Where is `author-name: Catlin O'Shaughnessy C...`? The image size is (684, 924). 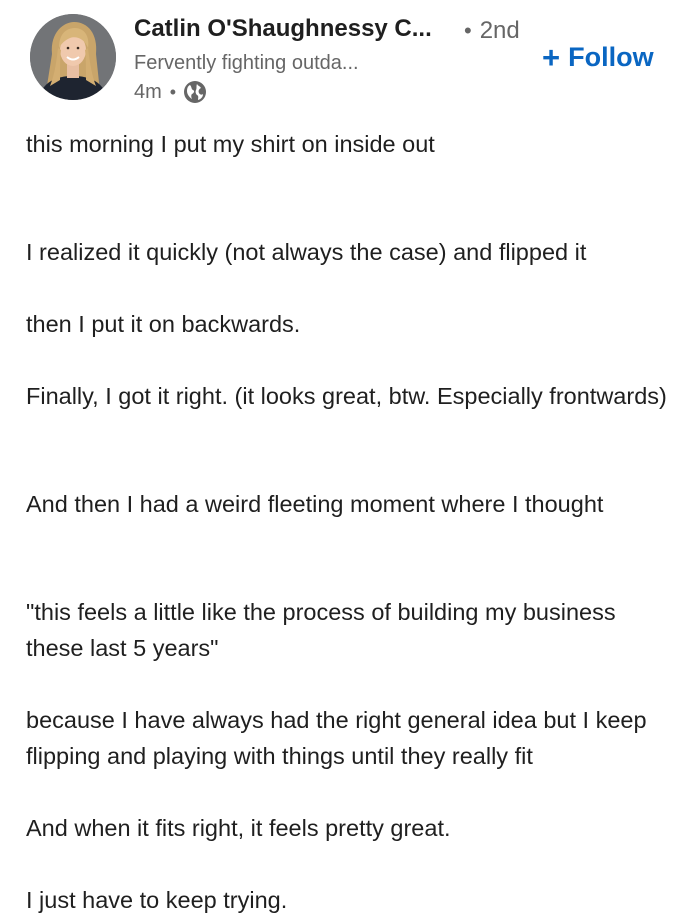 author-name: Catlin O'Shaughnessy C... is located at coordinates (283, 29).